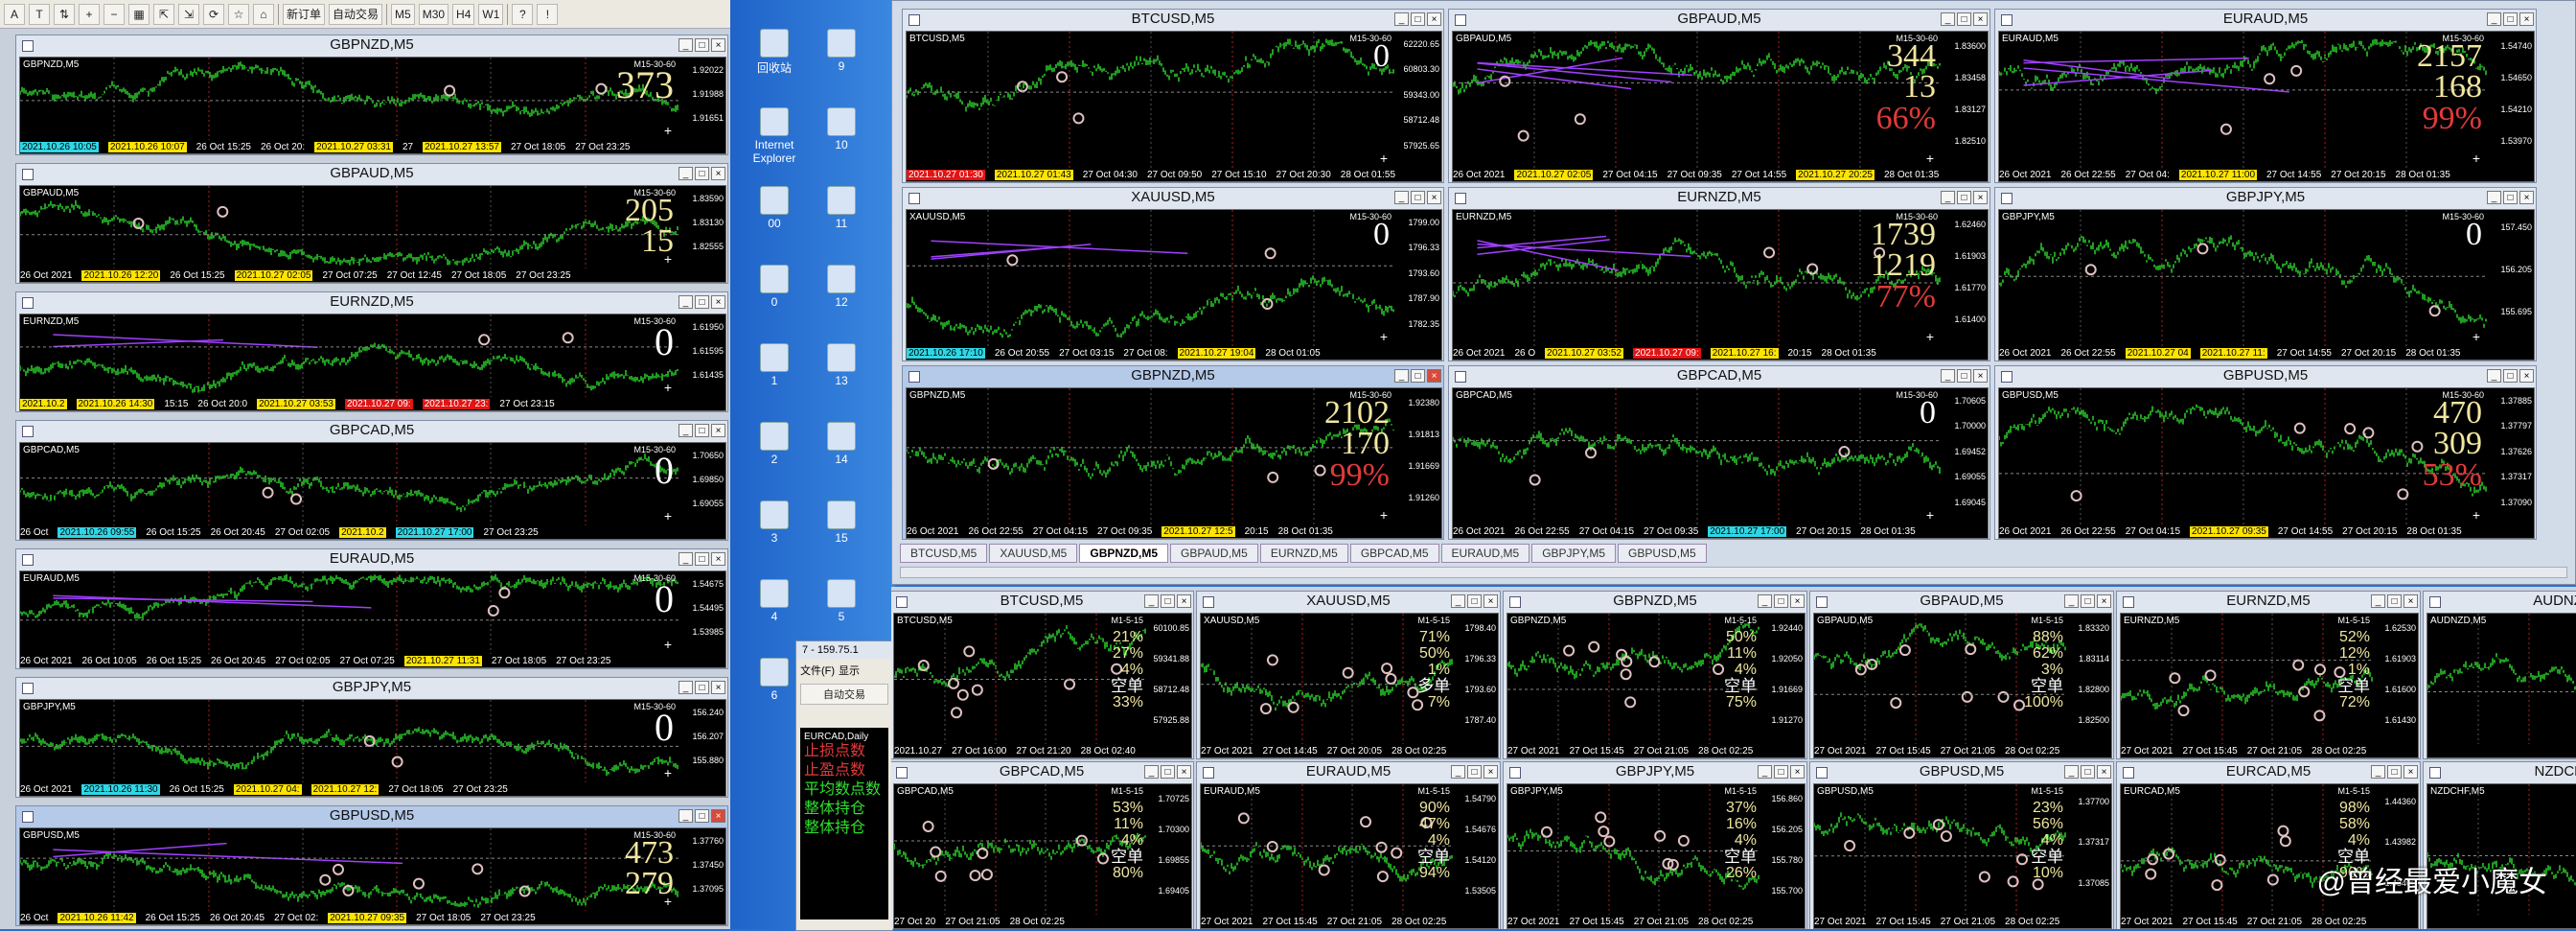 The width and height of the screenshot is (2576, 931). Describe the element at coordinates (213, 14) in the screenshot. I see `toolbar-button: ⟳` at that location.